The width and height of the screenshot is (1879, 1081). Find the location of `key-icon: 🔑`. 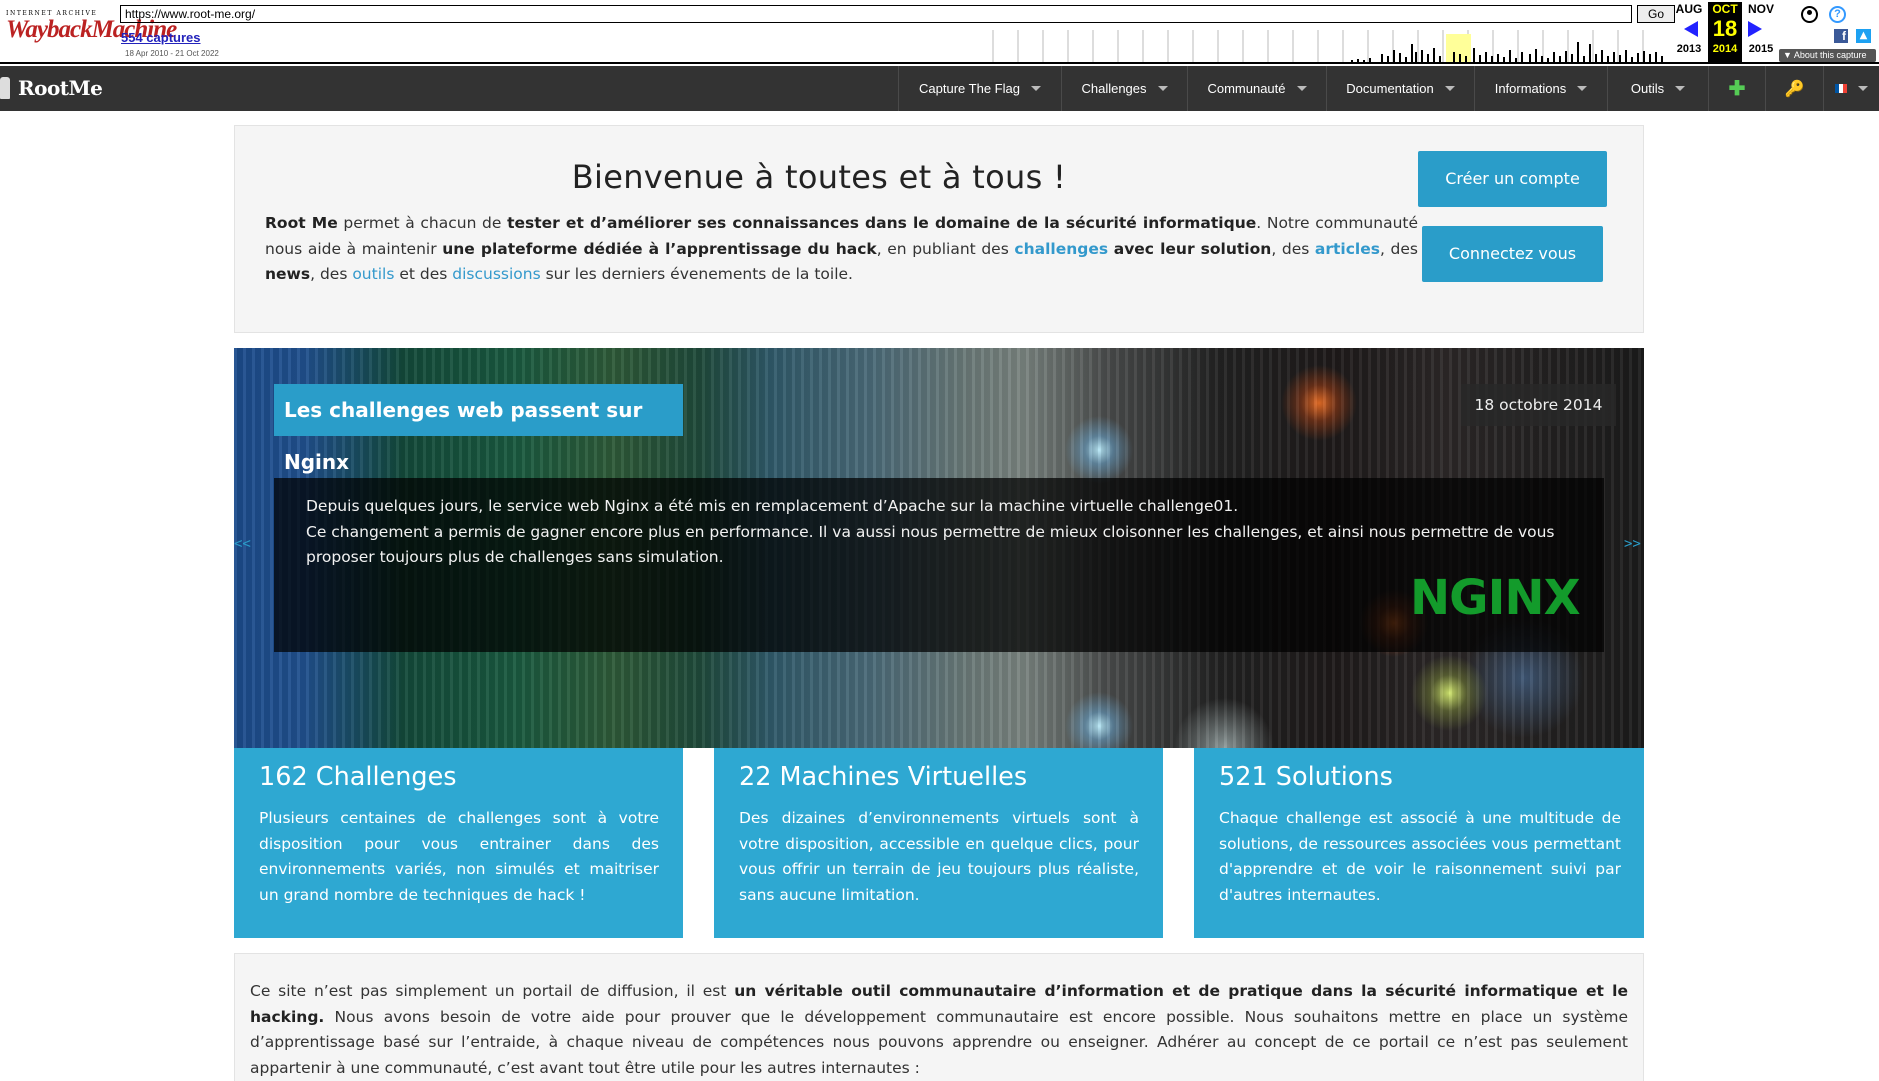

key-icon: 🔑 is located at coordinates (1794, 89).